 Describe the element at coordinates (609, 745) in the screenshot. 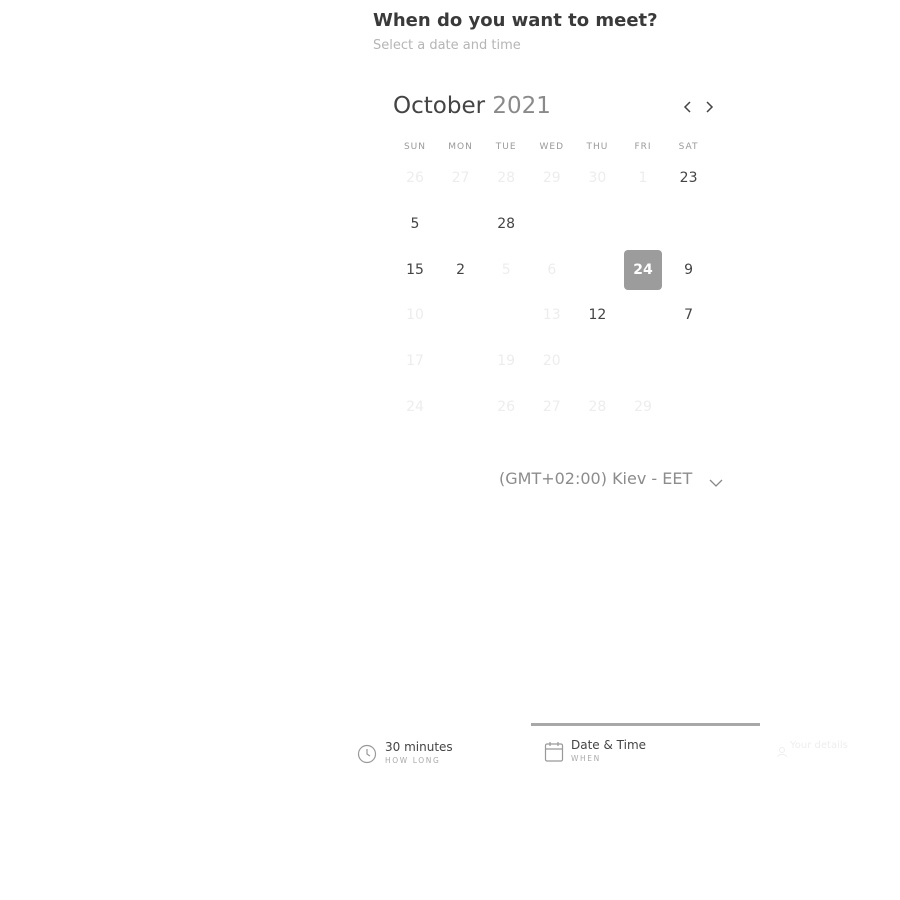

I see `step-date-time-label: Date & Time` at that location.